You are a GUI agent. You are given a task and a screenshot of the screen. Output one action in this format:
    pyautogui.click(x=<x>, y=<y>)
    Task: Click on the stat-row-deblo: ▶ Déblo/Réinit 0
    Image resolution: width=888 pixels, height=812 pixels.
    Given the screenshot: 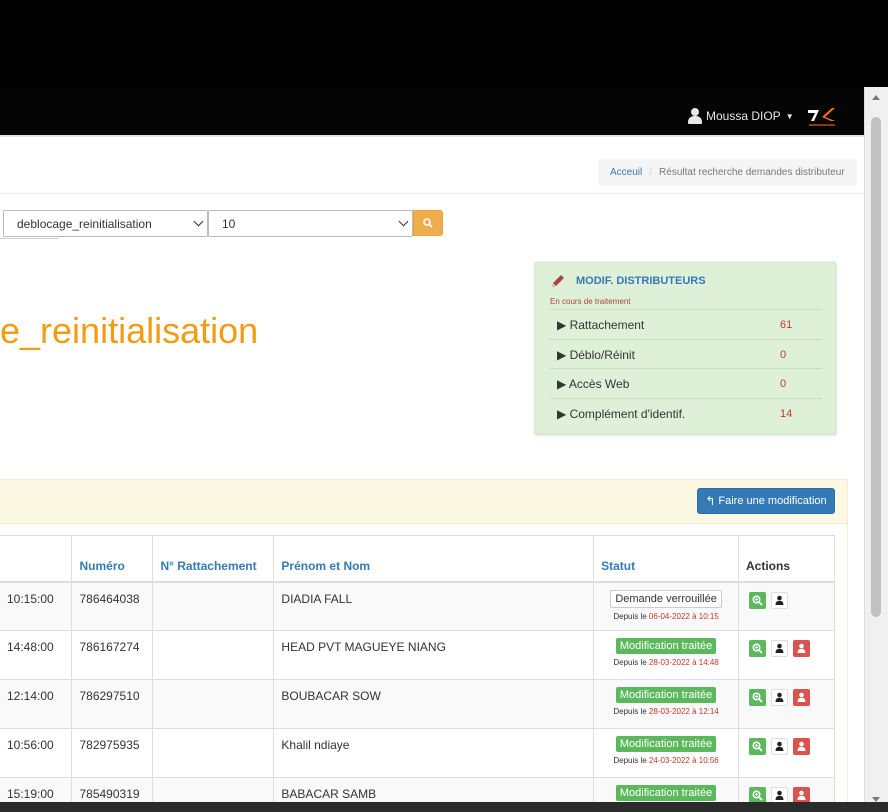 What is the action you would take?
    pyautogui.click(x=686, y=354)
    